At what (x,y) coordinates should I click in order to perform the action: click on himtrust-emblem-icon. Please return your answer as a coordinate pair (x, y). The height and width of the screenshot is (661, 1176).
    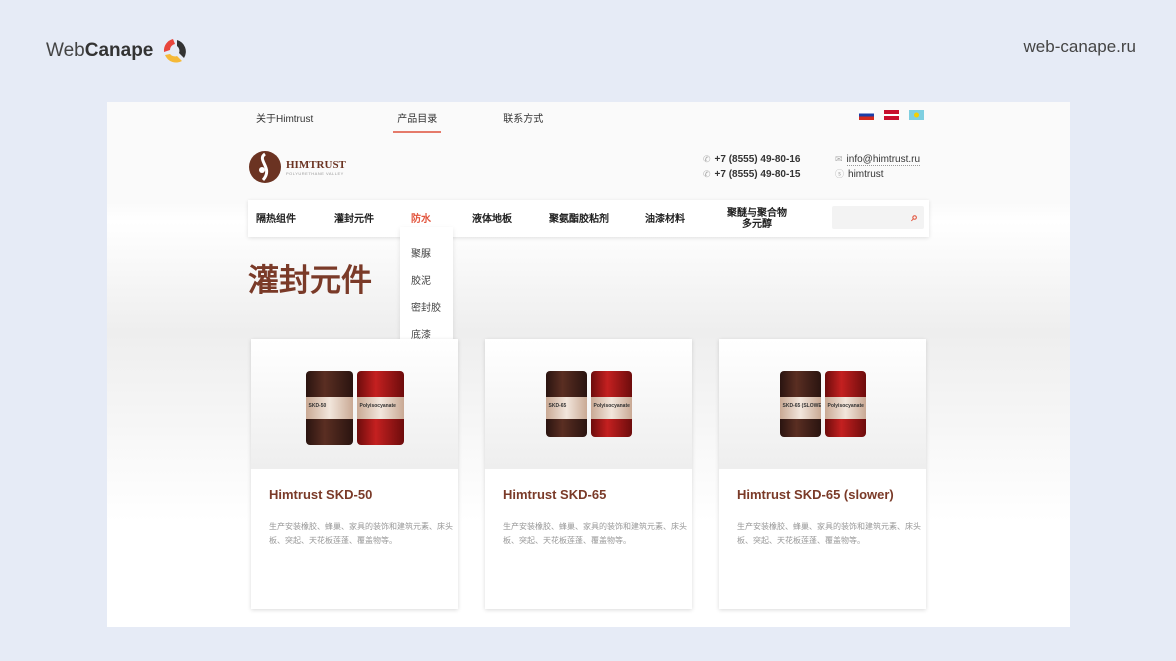
    Looking at the image, I should click on (265, 167).